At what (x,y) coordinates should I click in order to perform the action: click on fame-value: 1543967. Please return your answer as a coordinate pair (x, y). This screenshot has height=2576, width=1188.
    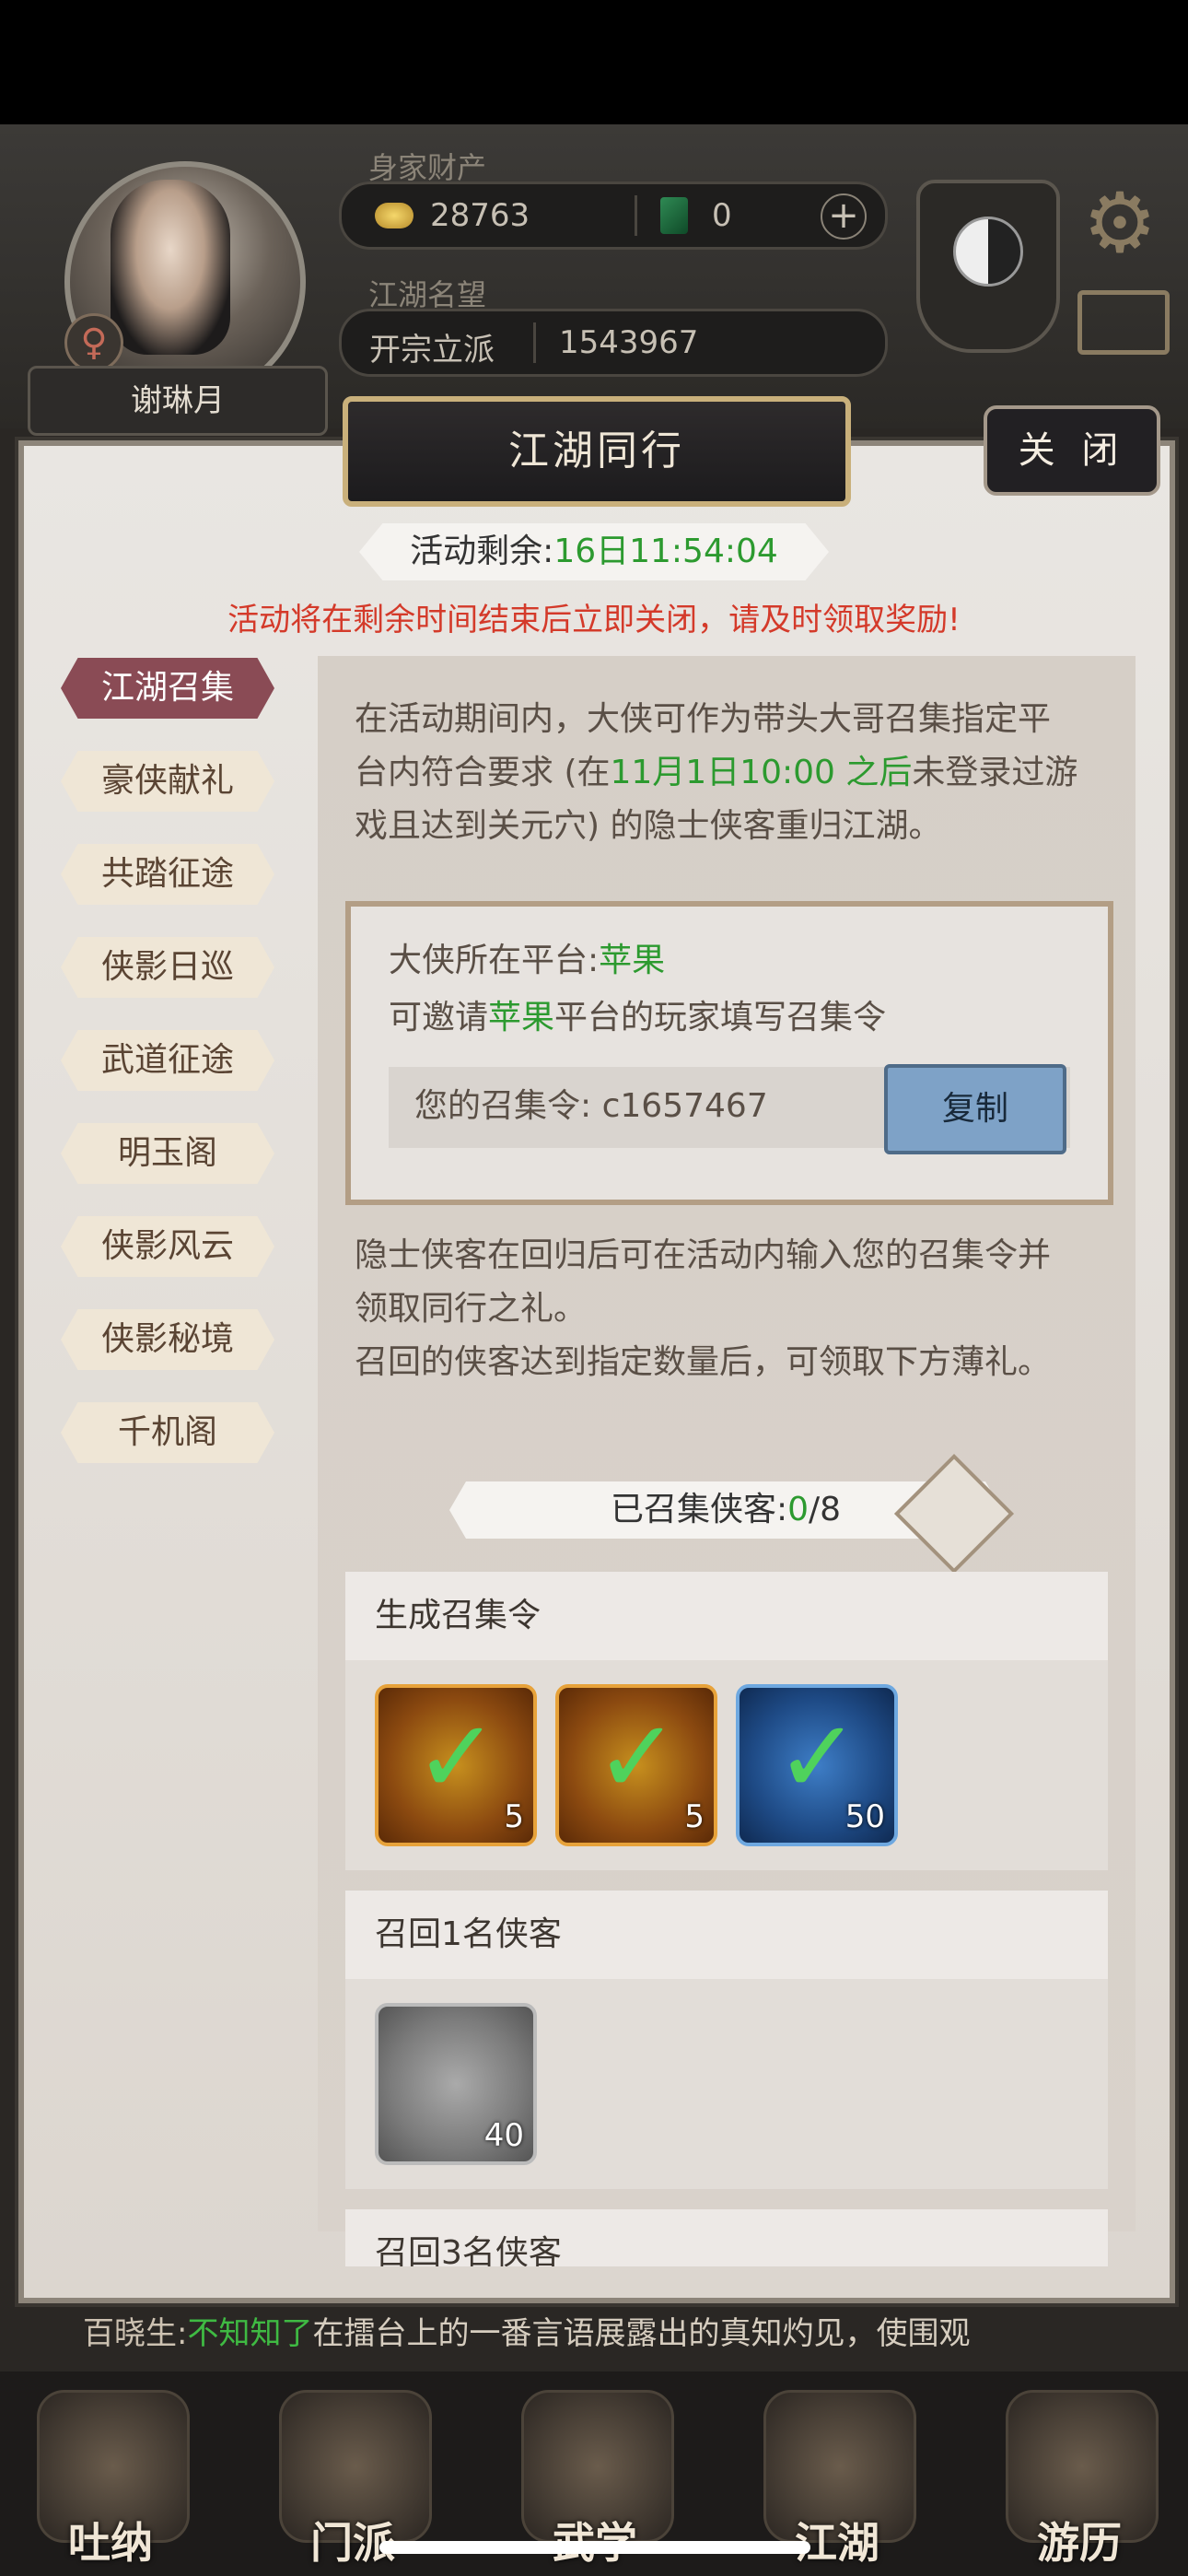
    Looking at the image, I should click on (629, 342).